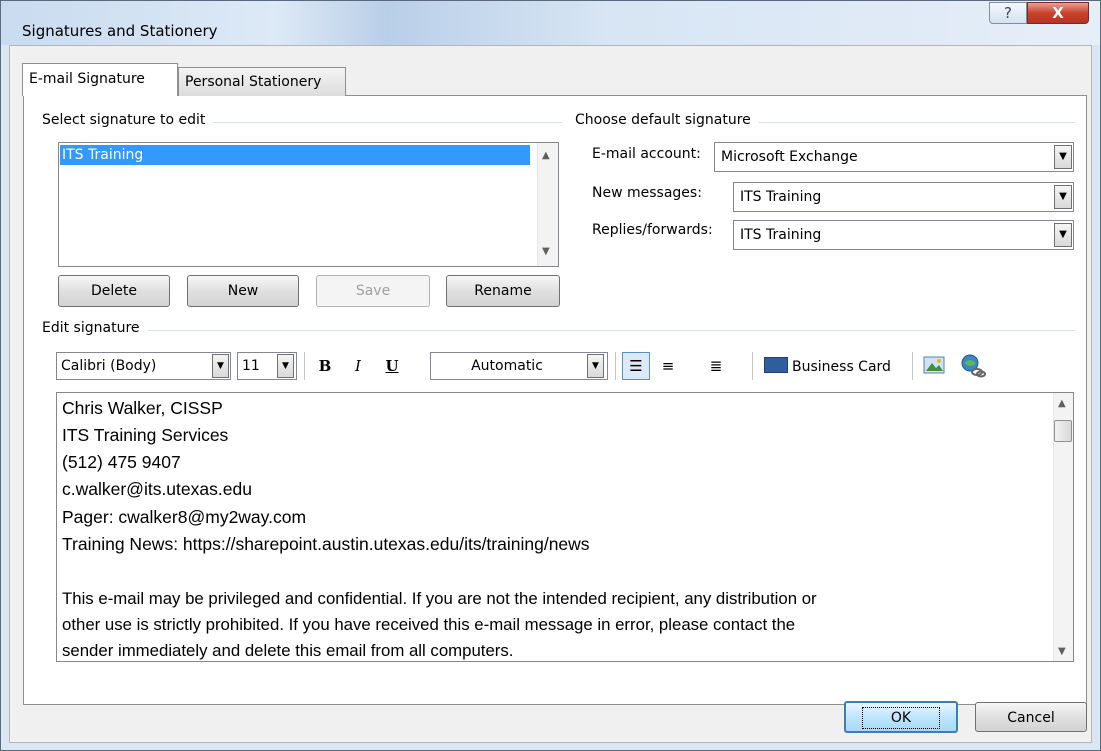 Image resolution: width=1101 pixels, height=751 pixels. I want to click on ok-button: OK, so click(901, 717).